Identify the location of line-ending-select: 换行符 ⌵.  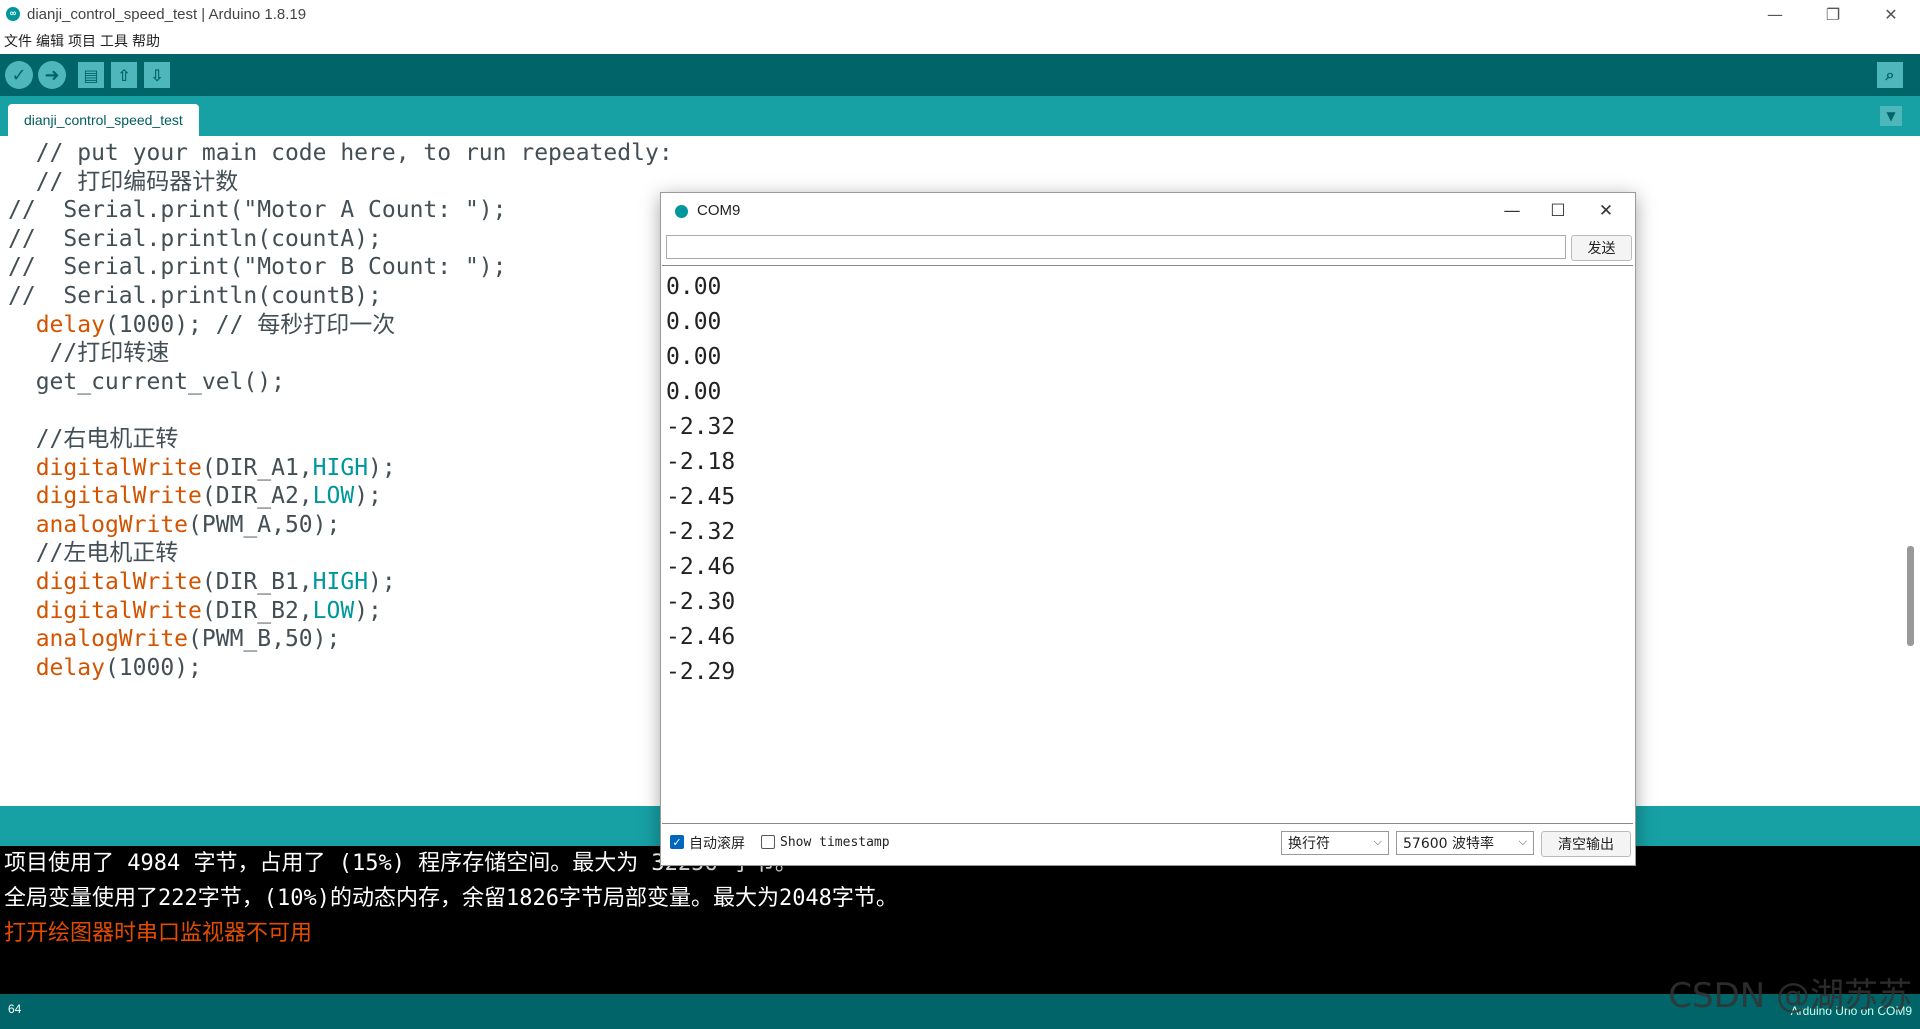
(1335, 843).